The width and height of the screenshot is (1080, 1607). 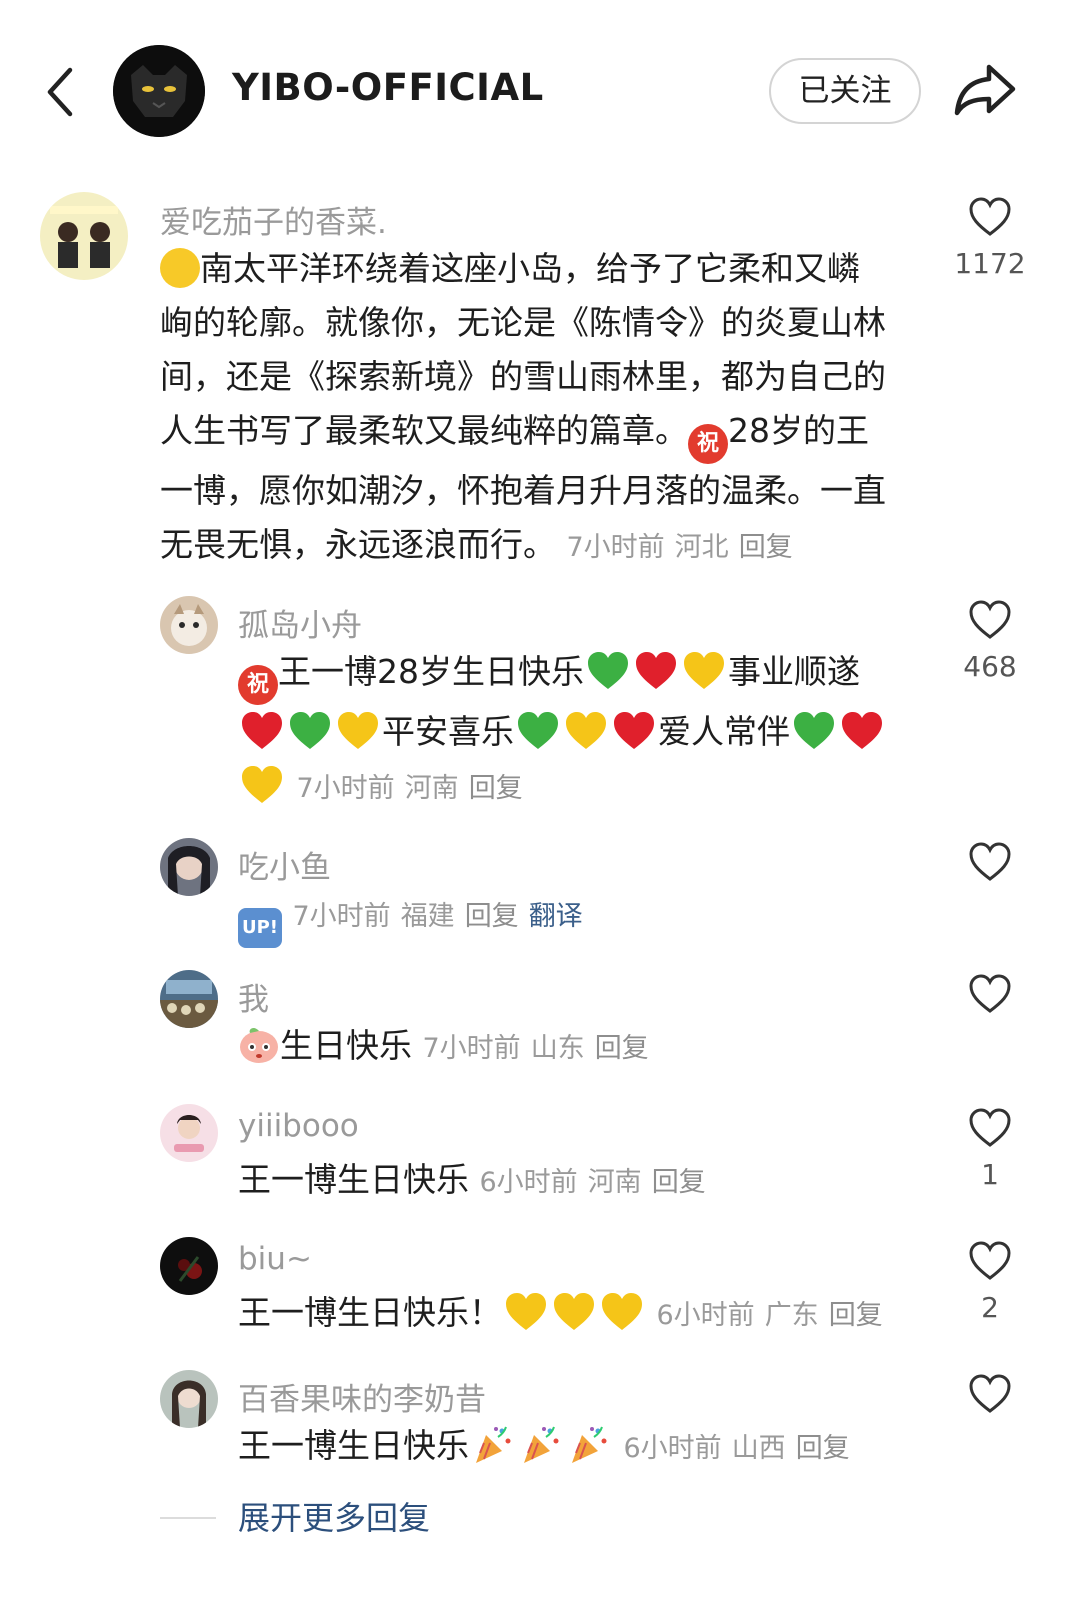 I want to click on like-count: 1, so click(x=990, y=1174).